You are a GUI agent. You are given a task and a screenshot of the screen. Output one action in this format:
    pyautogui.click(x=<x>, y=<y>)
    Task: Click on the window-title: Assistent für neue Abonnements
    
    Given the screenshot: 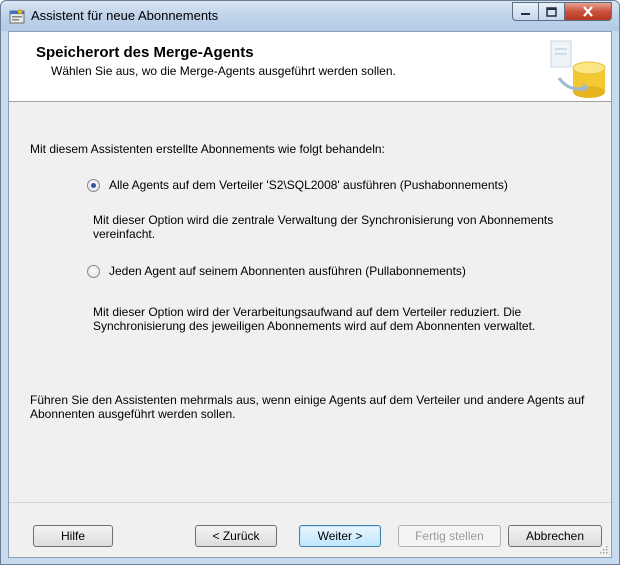 What is the action you would take?
    pyautogui.click(x=125, y=15)
    